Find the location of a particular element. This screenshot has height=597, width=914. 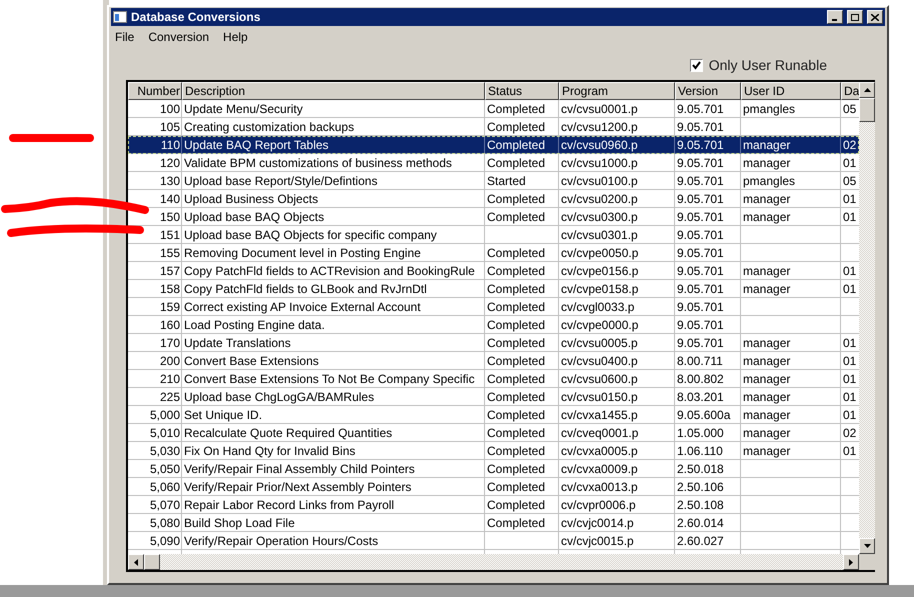

left-arrow-icon is located at coordinates (136, 562).